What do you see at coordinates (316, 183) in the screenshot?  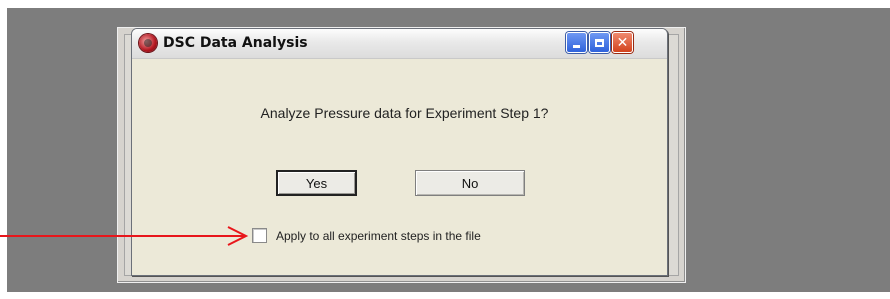 I see `yes-button: Yes` at bounding box center [316, 183].